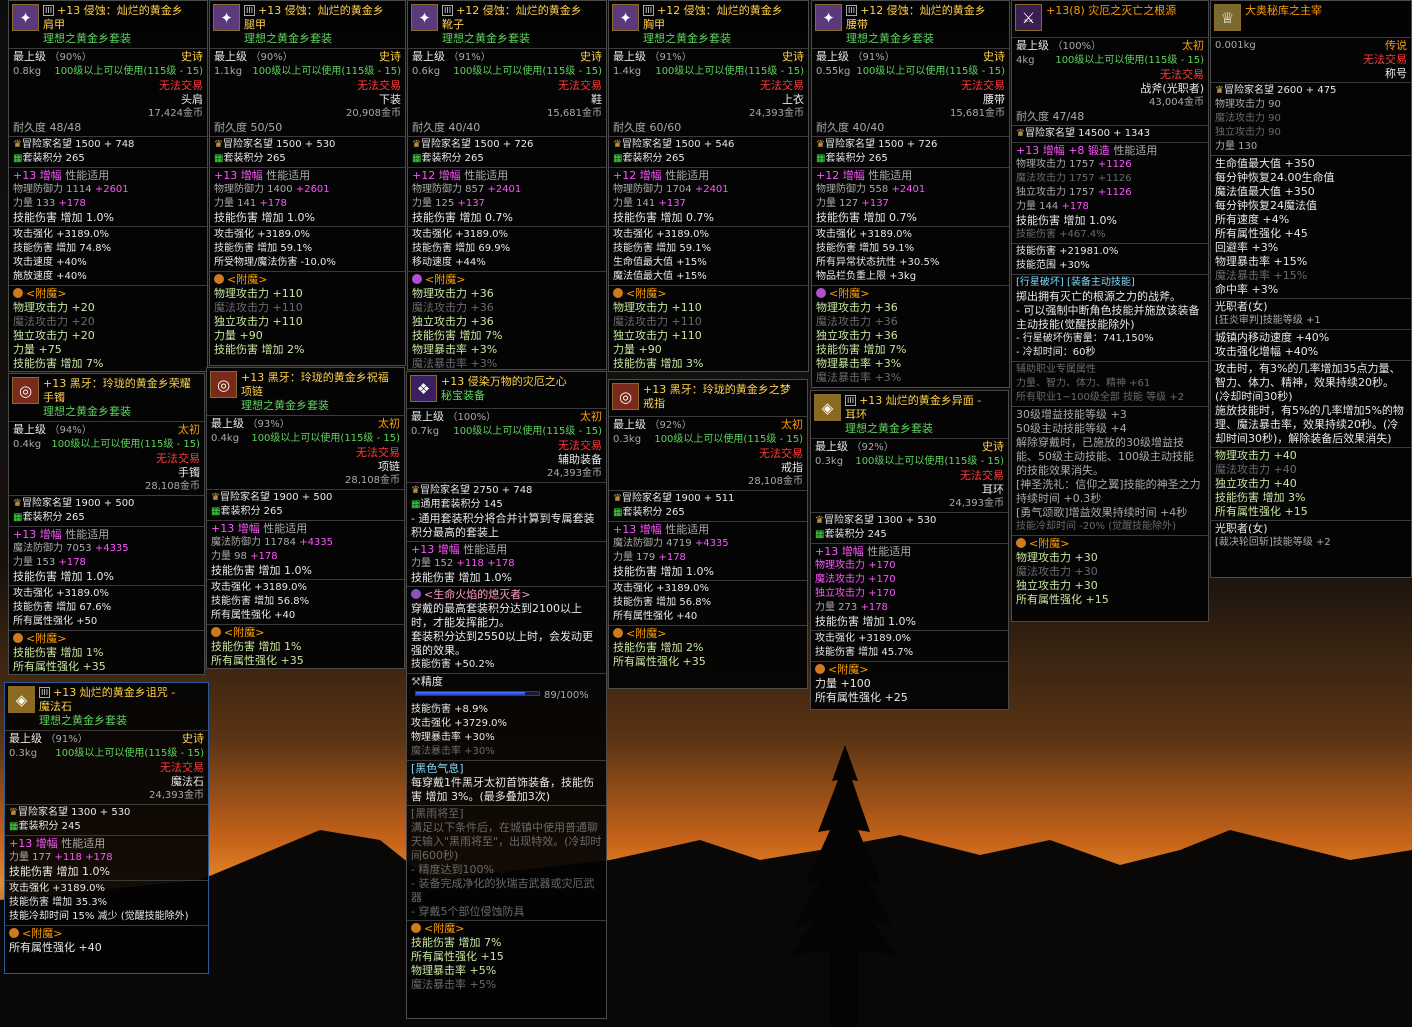 This screenshot has height=1027, width=1412. Describe the element at coordinates (223, 384) in the screenshot. I see `necklace-icon: ◎` at that location.